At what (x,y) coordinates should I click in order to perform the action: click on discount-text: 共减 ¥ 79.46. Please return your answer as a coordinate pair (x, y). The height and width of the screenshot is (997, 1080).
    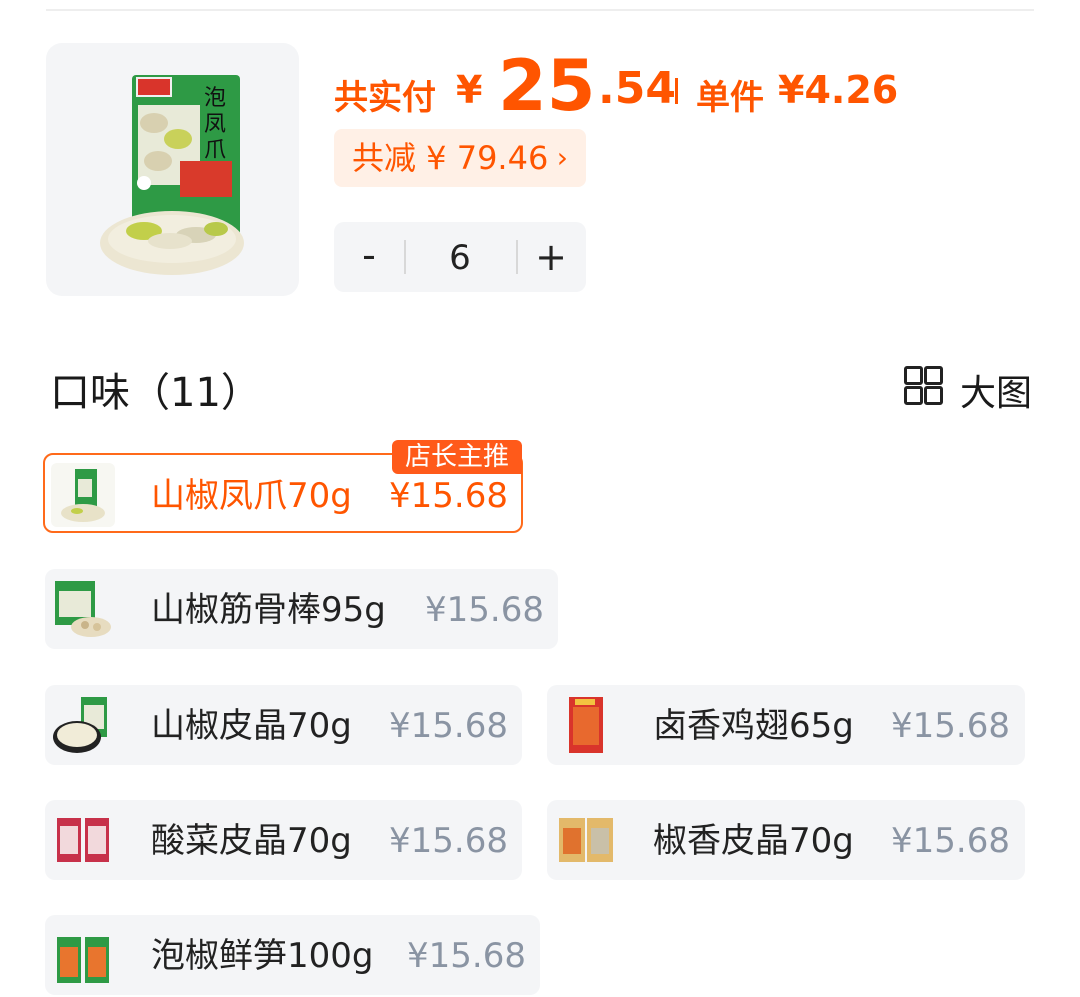
    Looking at the image, I should click on (450, 158).